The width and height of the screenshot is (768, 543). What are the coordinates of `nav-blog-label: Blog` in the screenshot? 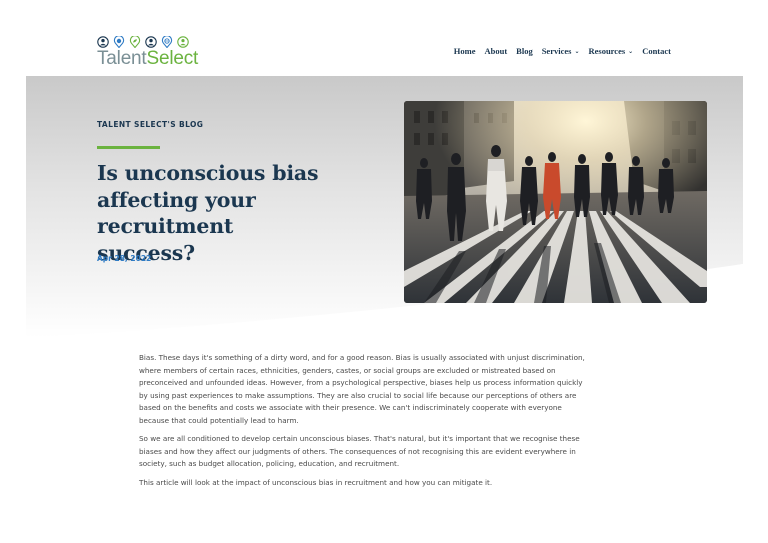 It's located at (524, 51).